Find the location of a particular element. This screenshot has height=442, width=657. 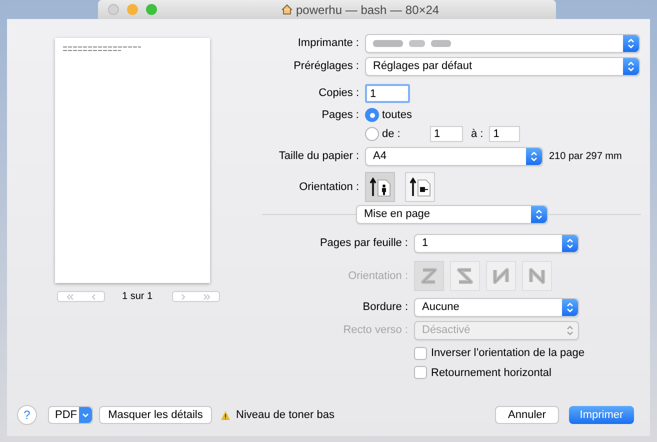

portrait-orientation-icon is located at coordinates (380, 187).